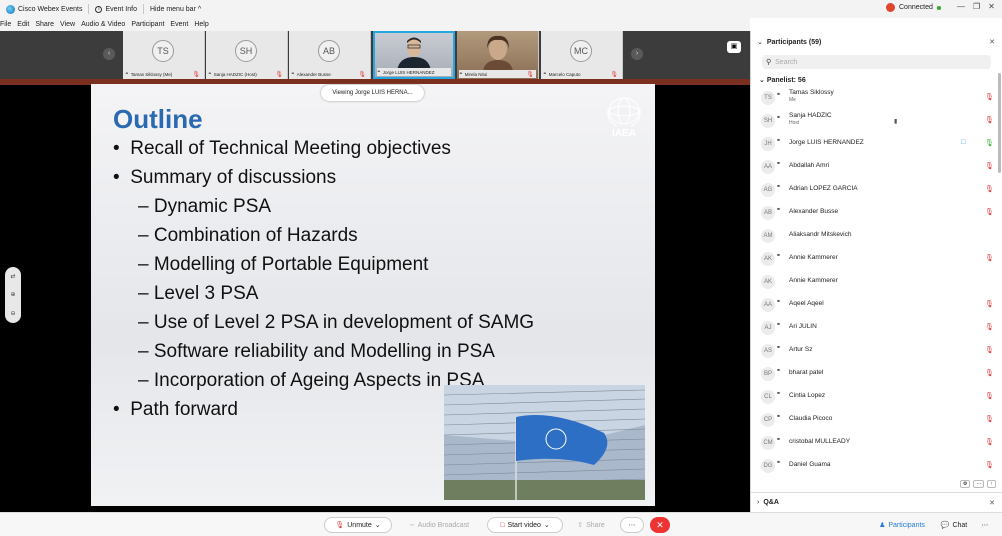 The width and height of the screenshot is (1002, 536). I want to click on event-info-button: i Event Info, so click(116, 9).